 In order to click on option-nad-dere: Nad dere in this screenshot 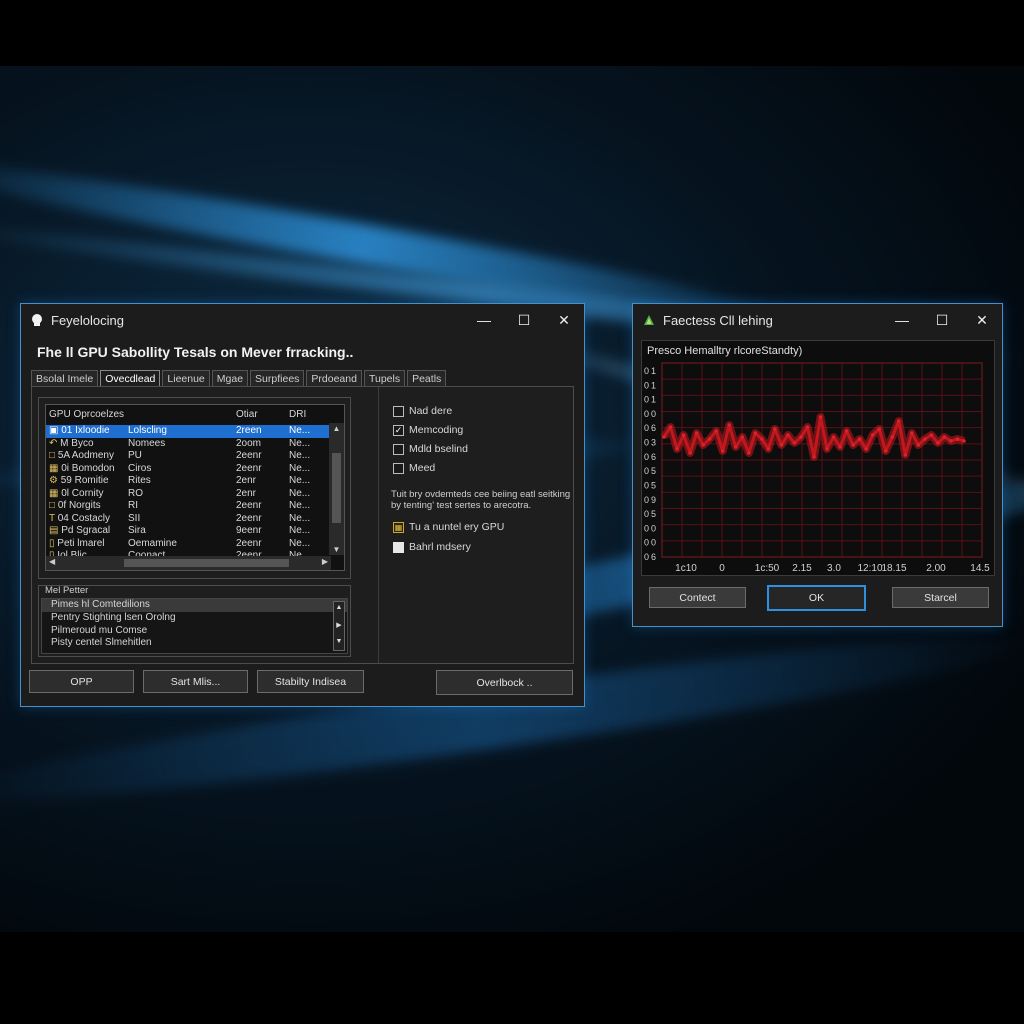, I will do `click(422, 411)`.